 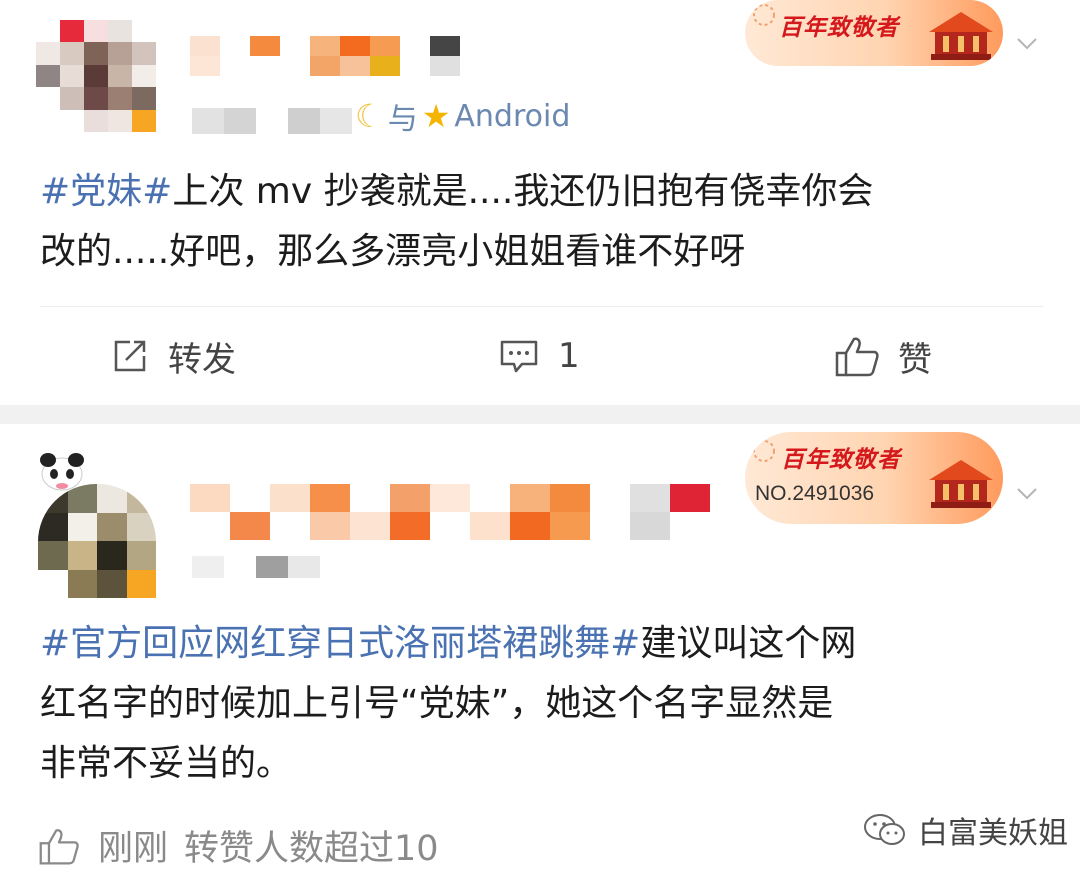 What do you see at coordinates (523, 191) in the screenshot?
I see `post-text-segment: 上次 mv 抄袭就是....我还仍旧抱有侥幸你会` at bounding box center [523, 191].